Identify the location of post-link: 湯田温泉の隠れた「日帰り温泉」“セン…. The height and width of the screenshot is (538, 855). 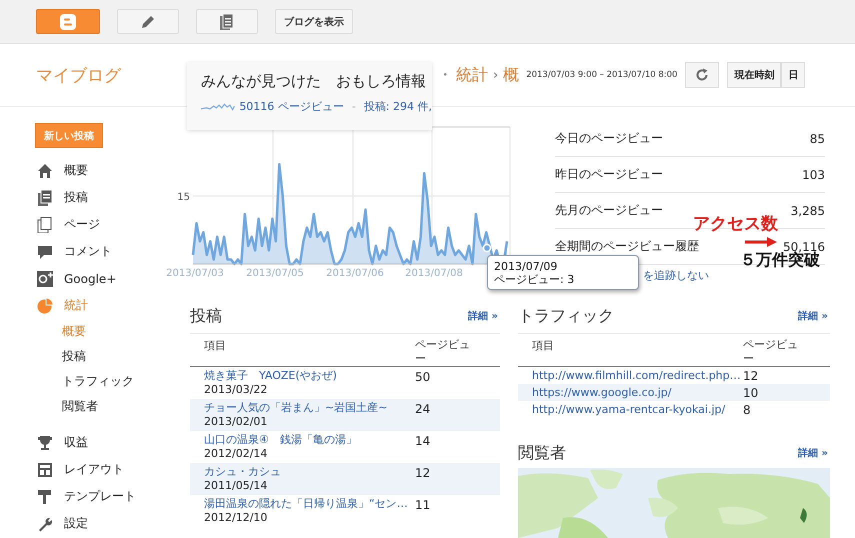
(309, 504).